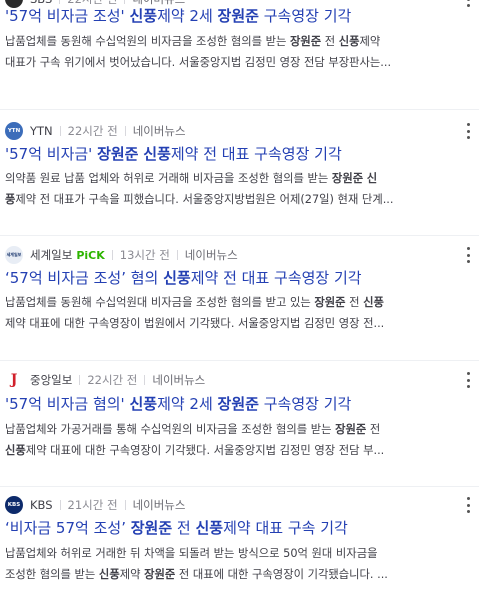 The height and width of the screenshot is (612, 479). I want to click on press-name: YTN, so click(41, 131).